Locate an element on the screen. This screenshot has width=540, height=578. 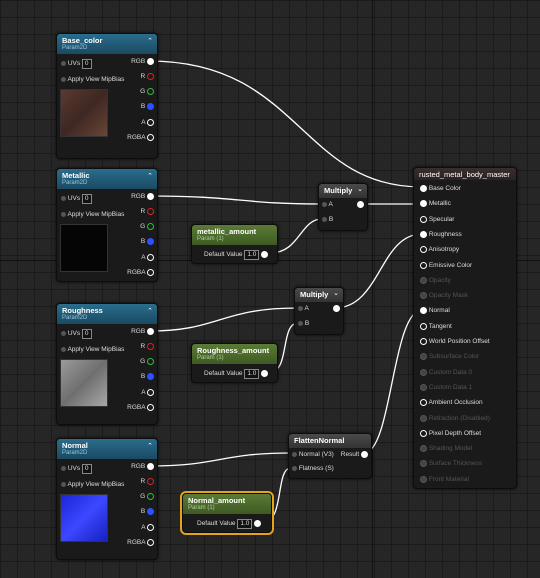
material-input-pixel-depth-offset: Pixel Depth Offset is located at coordinates (450, 433).